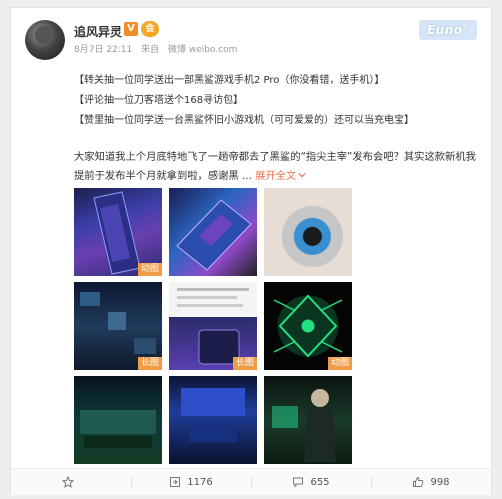  What do you see at coordinates (200, 482) in the screenshot?
I see `repost-count: 1176` at bounding box center [200, 482].